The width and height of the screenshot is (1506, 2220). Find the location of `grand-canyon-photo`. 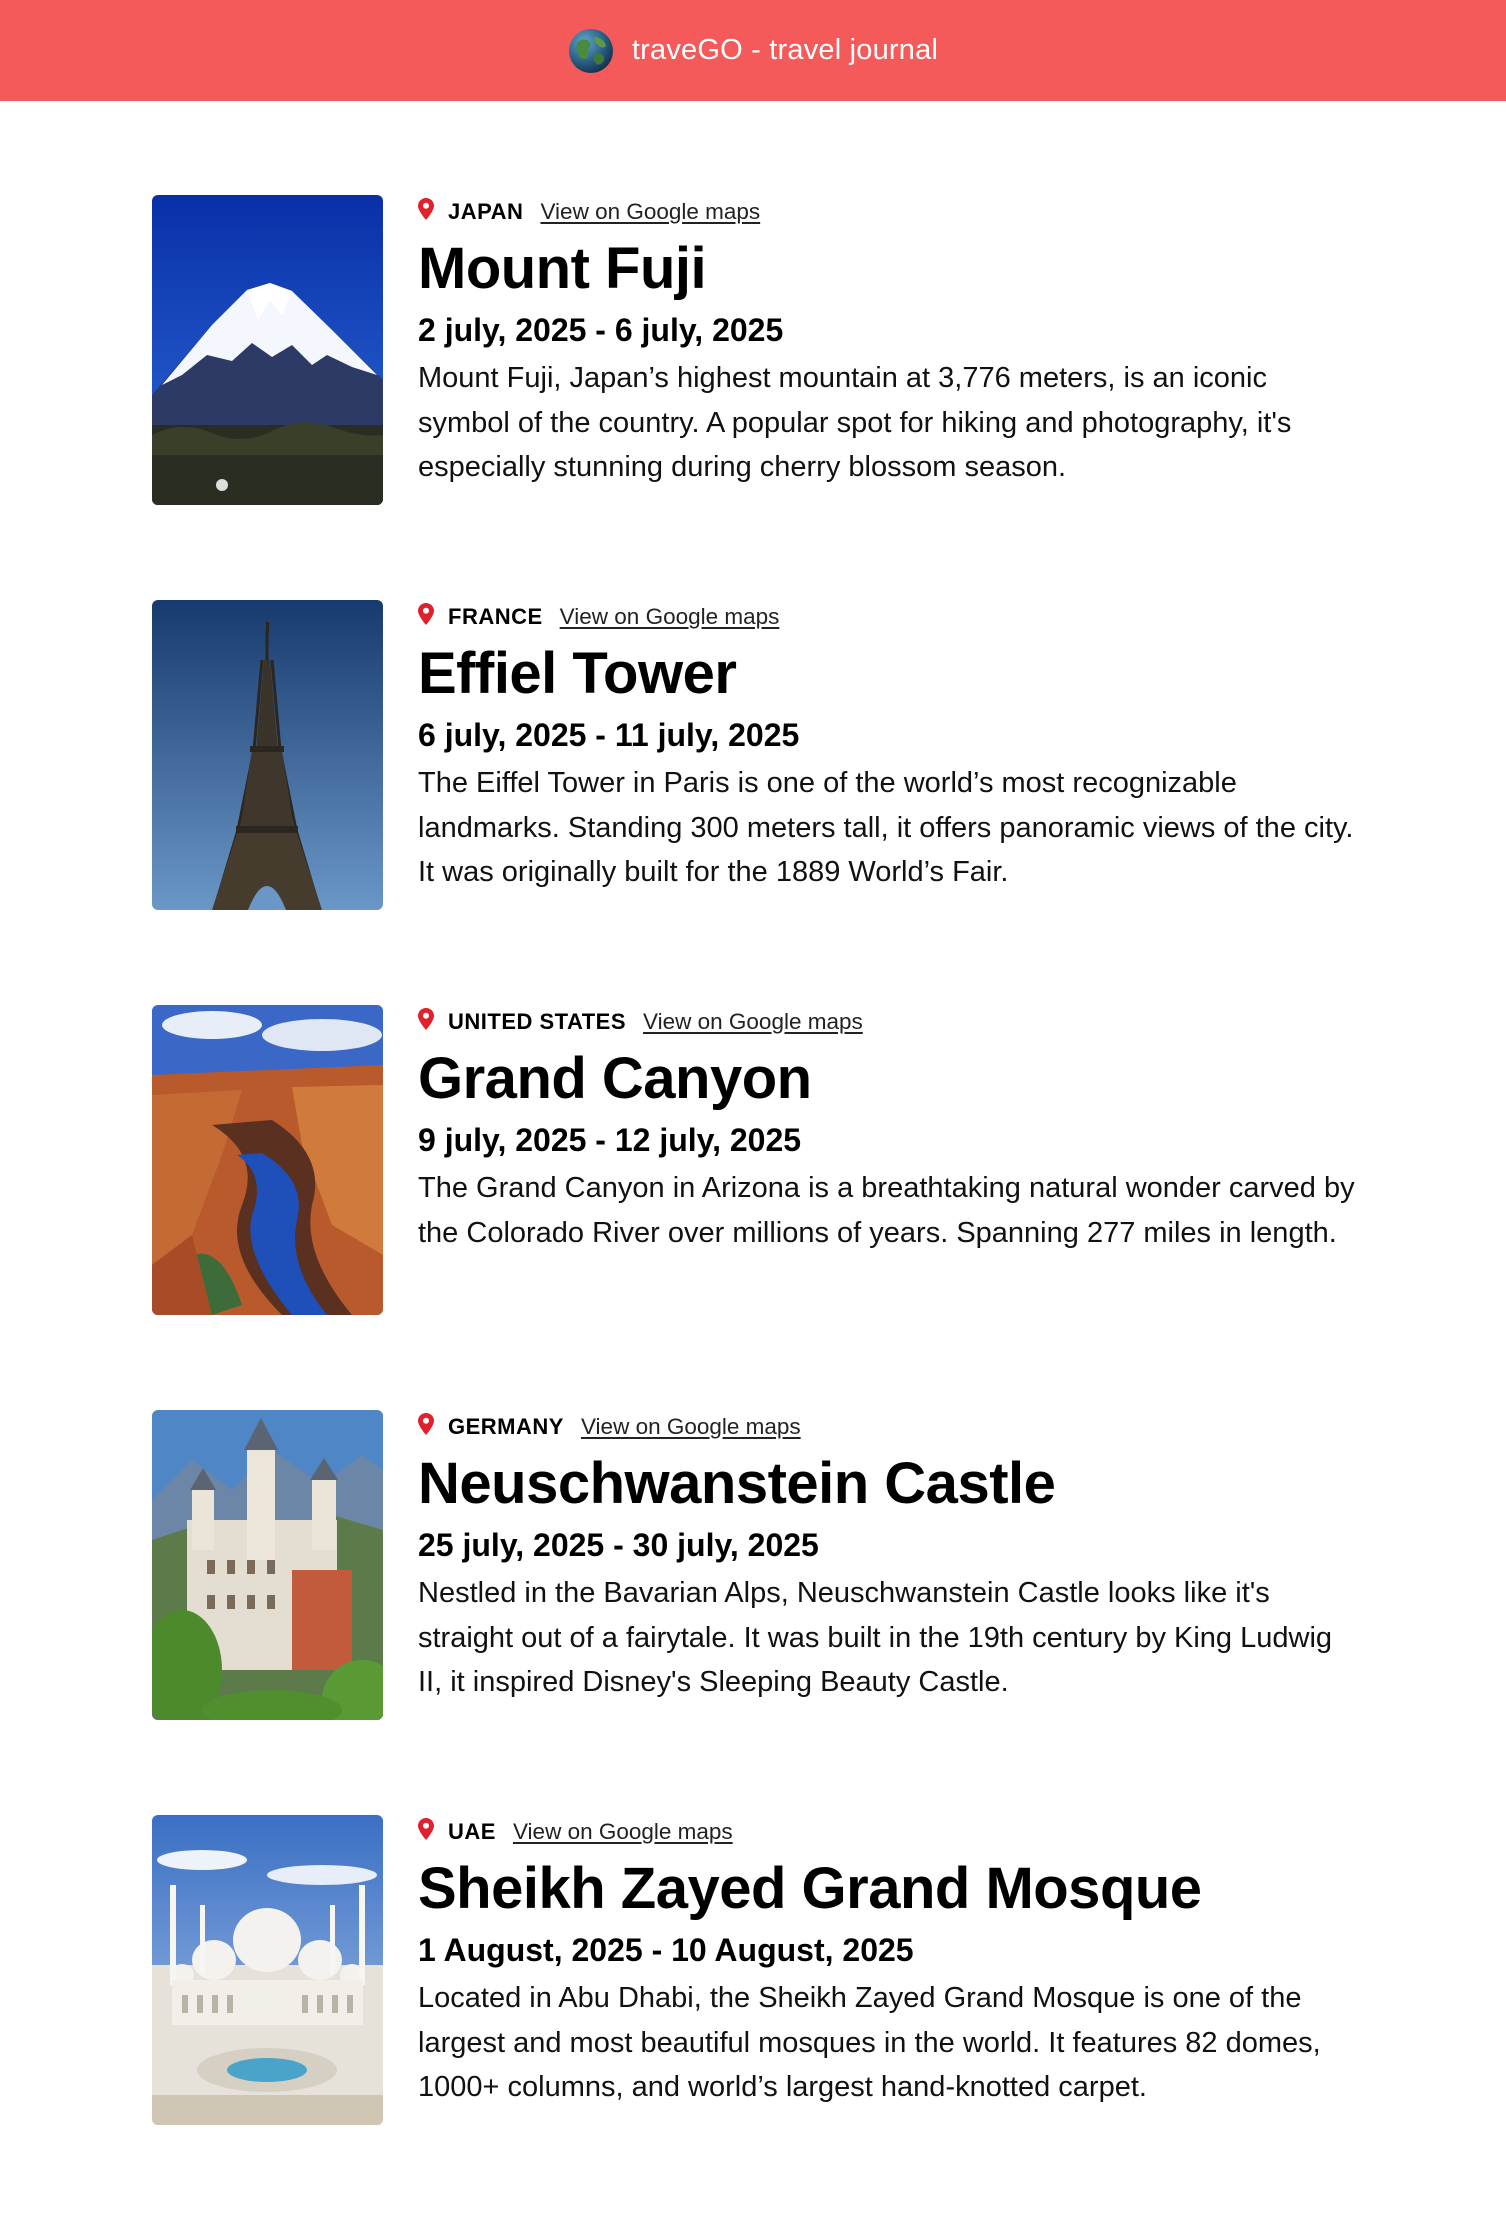

grand-canyon-photo is located at coordinates (267, 1160).